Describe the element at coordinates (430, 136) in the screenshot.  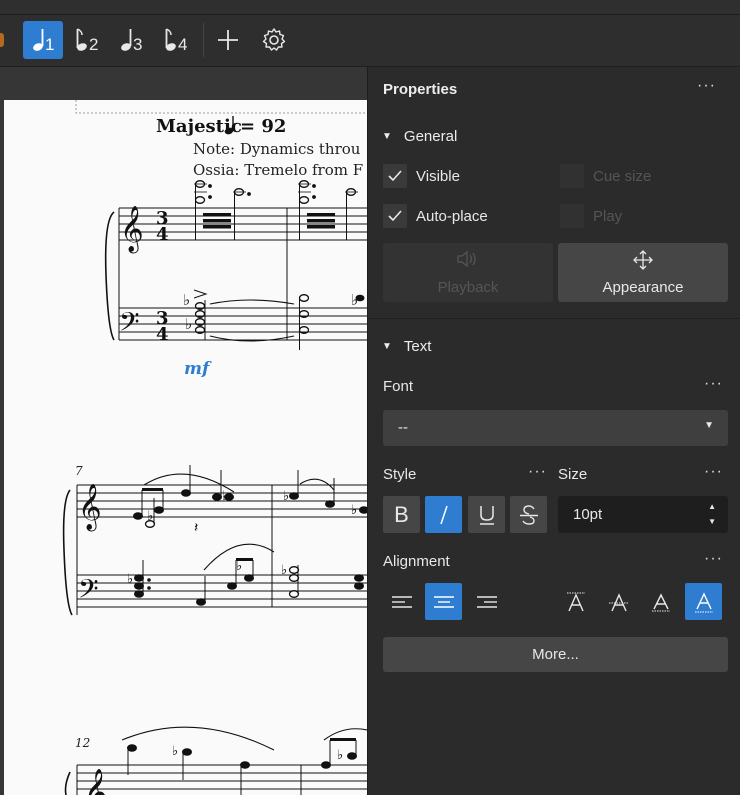
I see `general-heading: General` at that location.